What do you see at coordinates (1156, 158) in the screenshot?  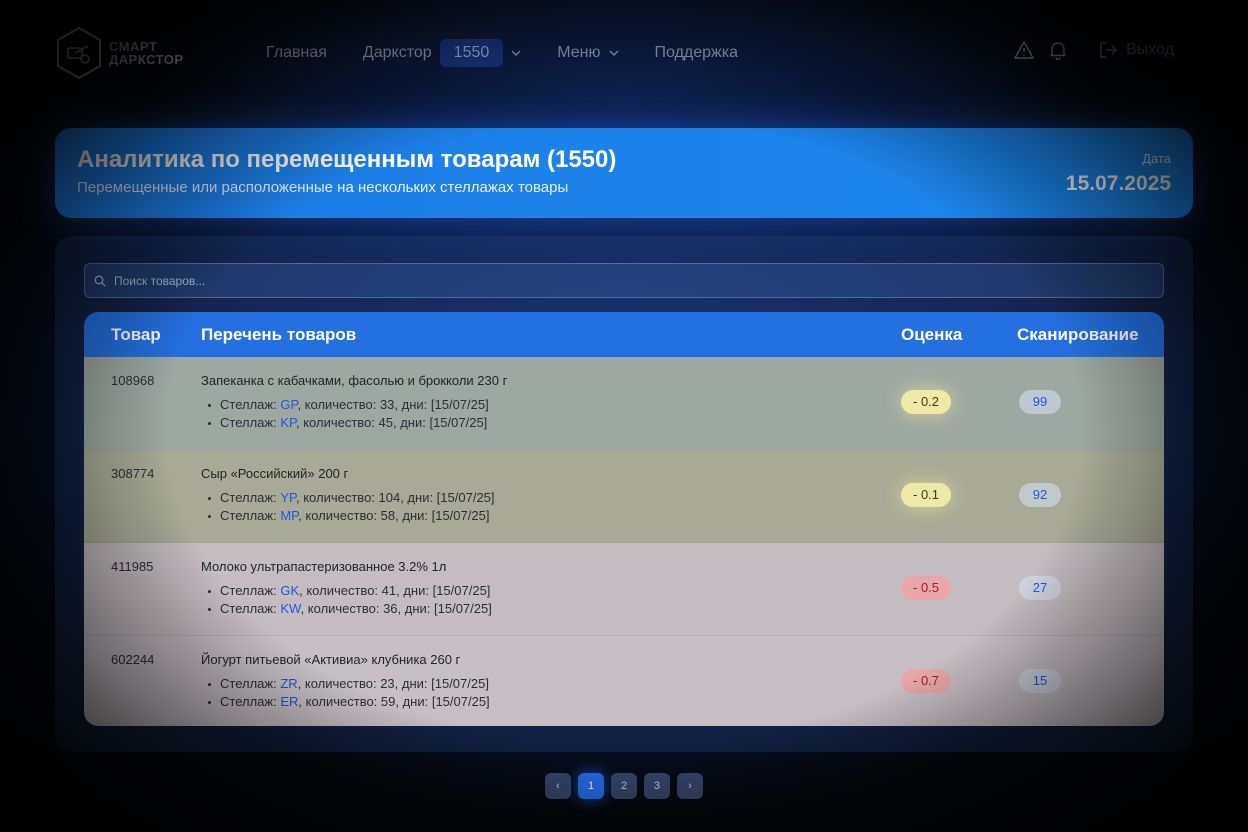 I see `date-label: Дата` at bounding box center [1156, 158].